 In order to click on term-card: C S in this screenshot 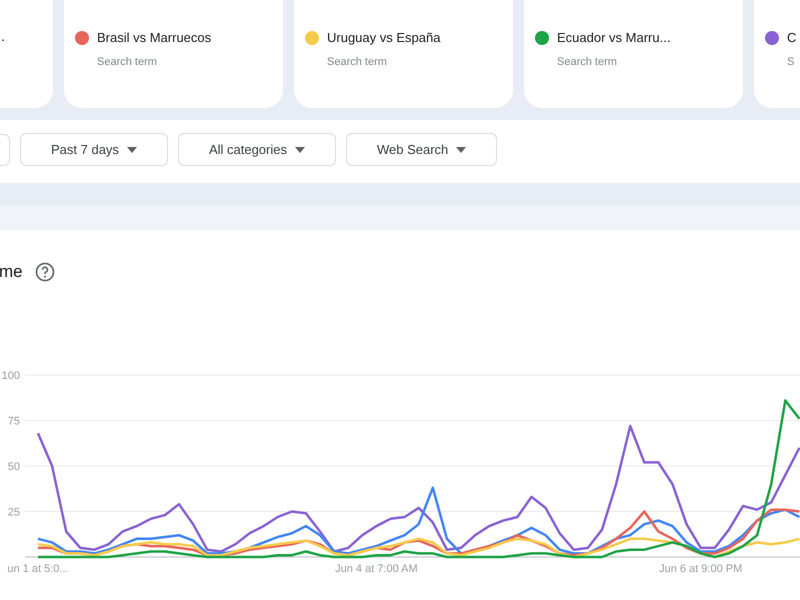, I will do `click(777, 54)`.